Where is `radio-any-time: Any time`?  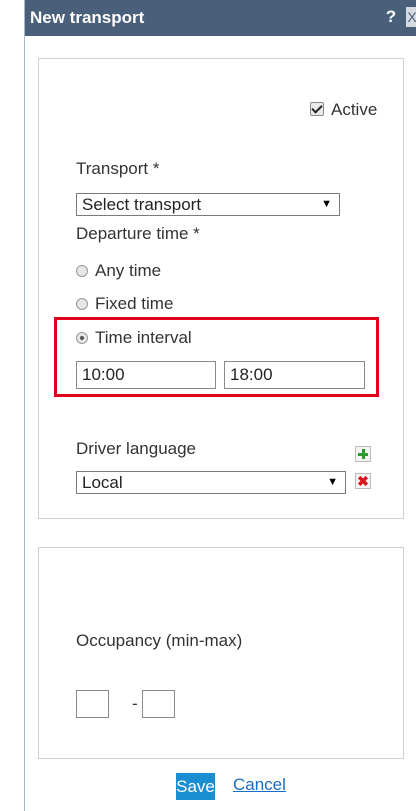
radio-any-time: Any time is located at coordinates (118, 271).